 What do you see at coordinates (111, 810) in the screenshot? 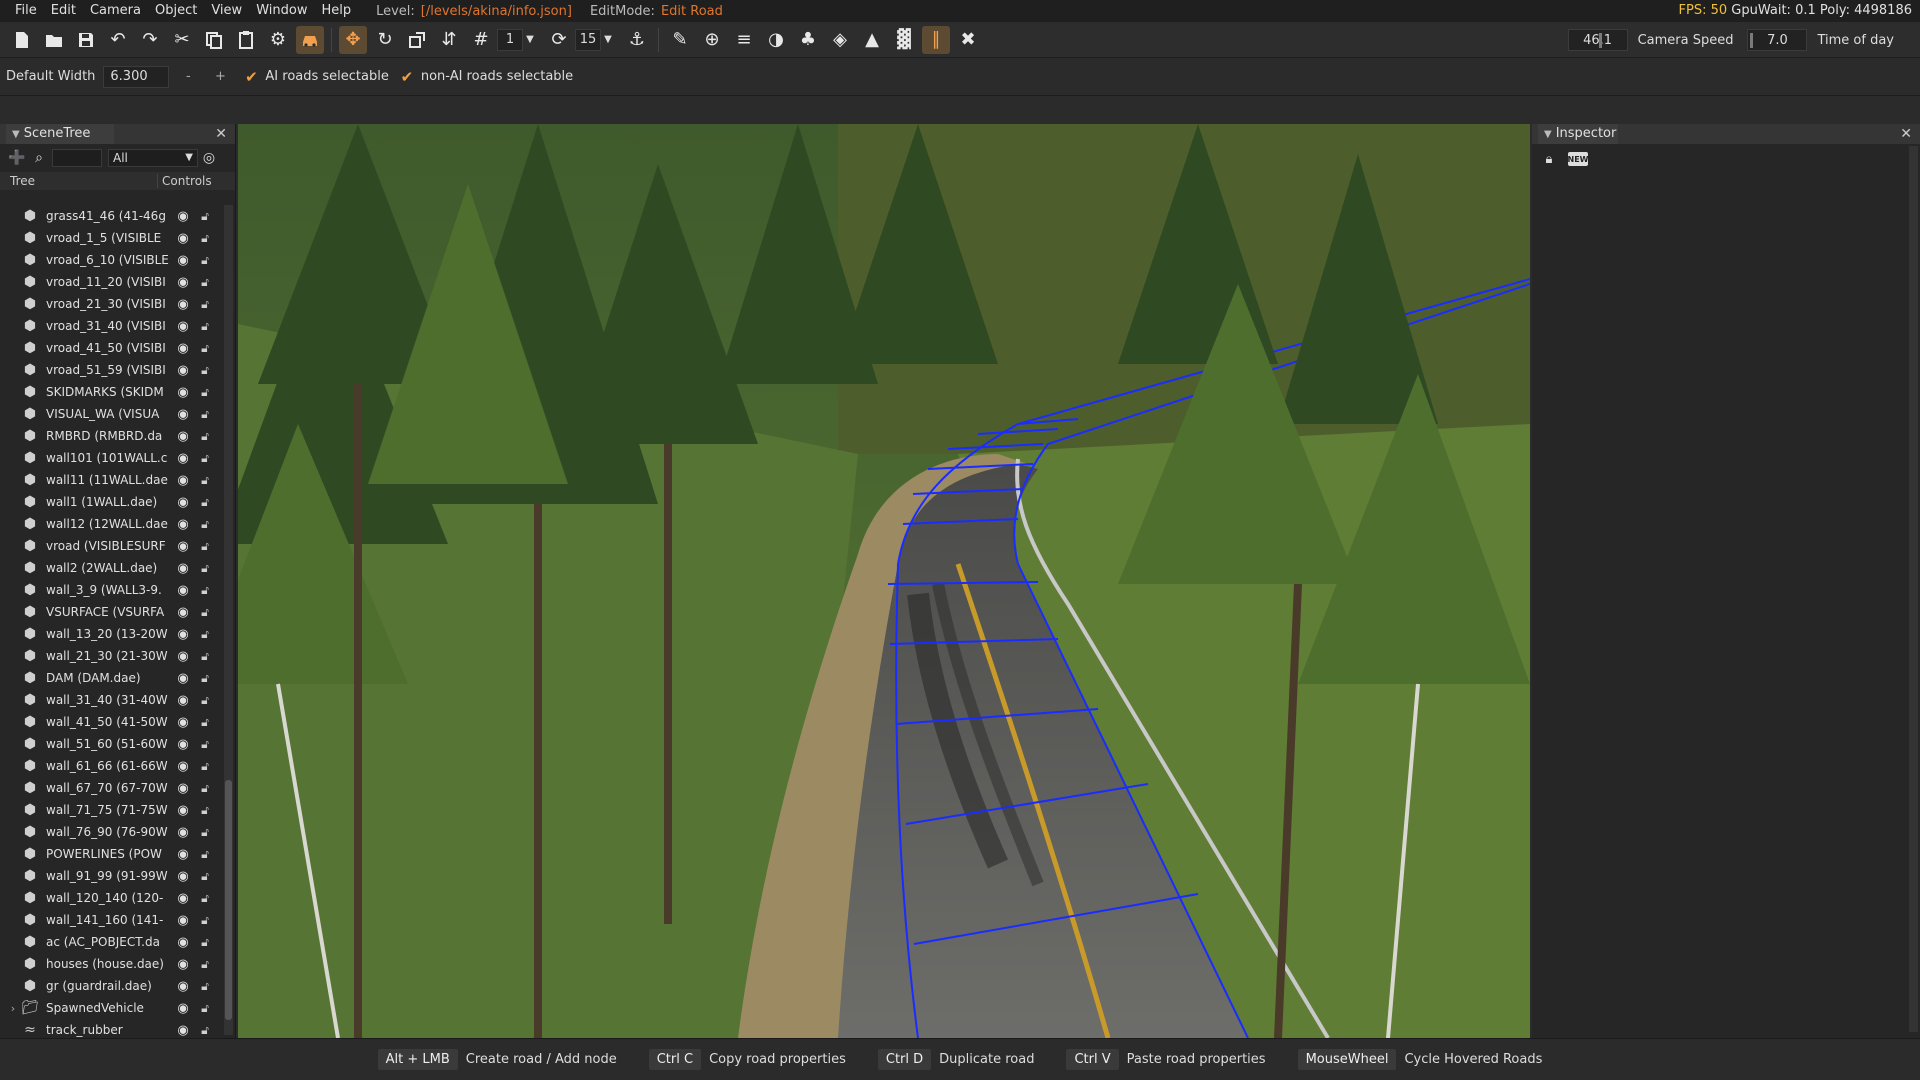
I see `tree-row: ⬢ wall_71_75 (71-75W ◉ 🔓︎` at bounding box center [111, 810].